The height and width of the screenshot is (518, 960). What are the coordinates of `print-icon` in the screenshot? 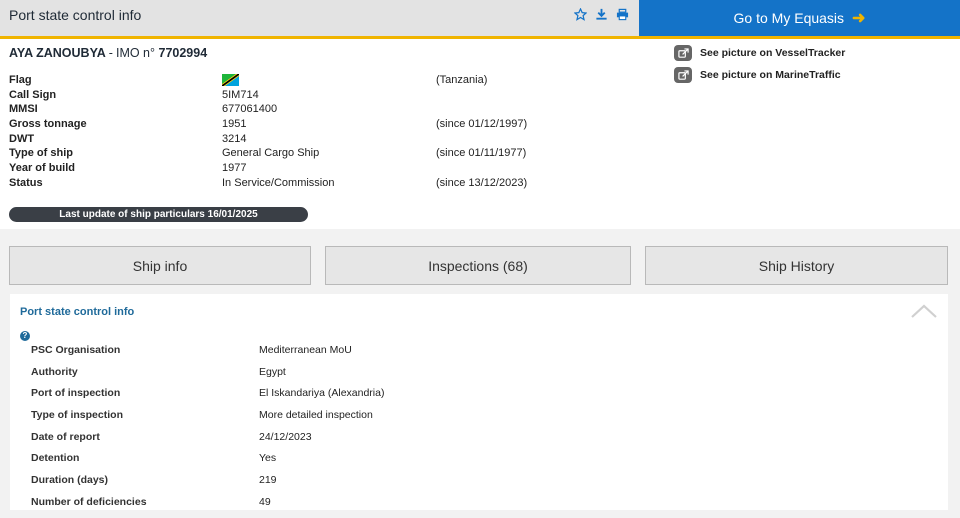 It's located at (622, 14).